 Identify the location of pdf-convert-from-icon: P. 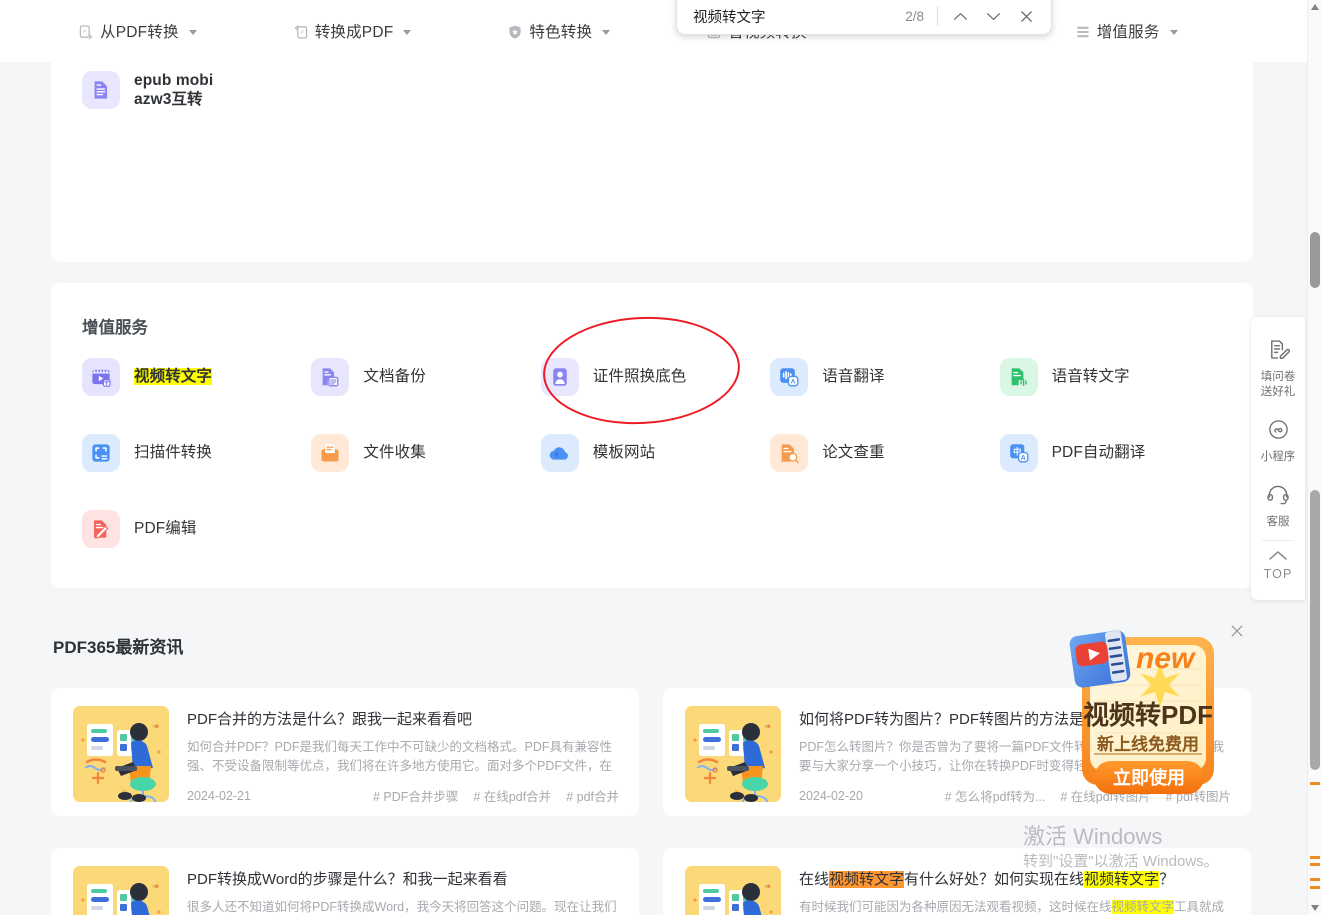
(85, 31).